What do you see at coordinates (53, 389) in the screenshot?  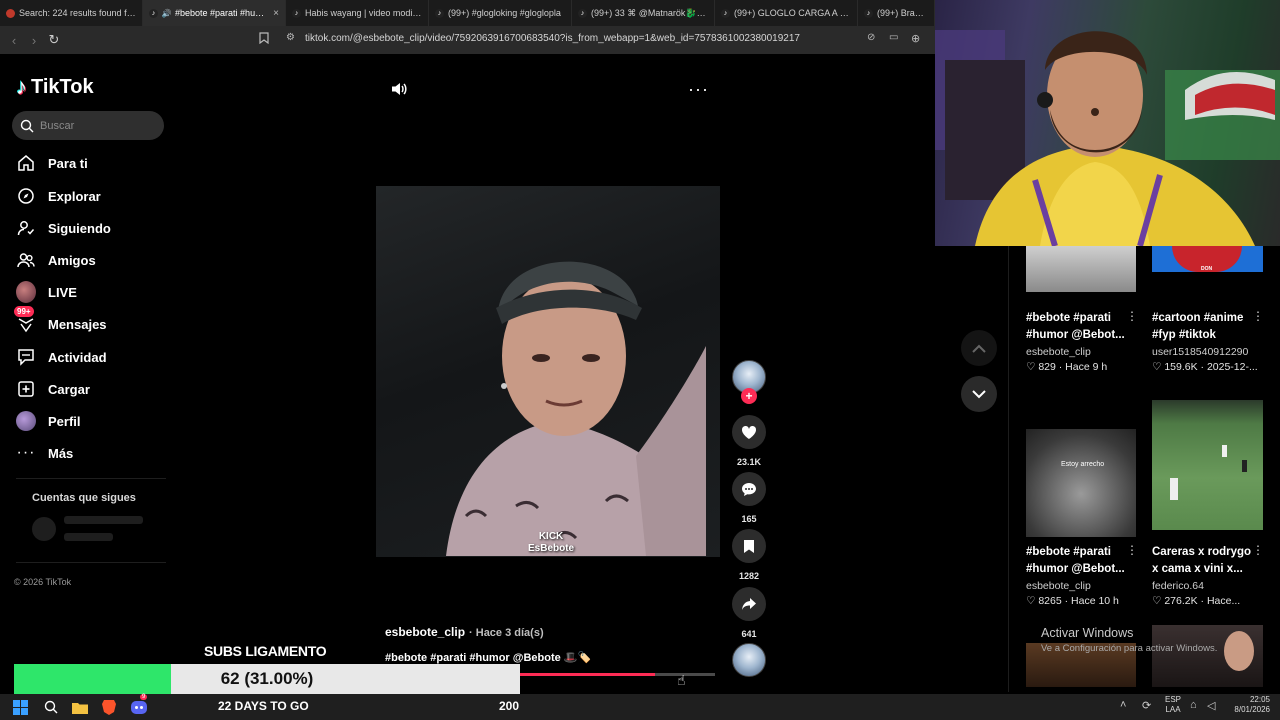 I see `nav-item-cargar: Cargar` at bounding box center [53, 389].